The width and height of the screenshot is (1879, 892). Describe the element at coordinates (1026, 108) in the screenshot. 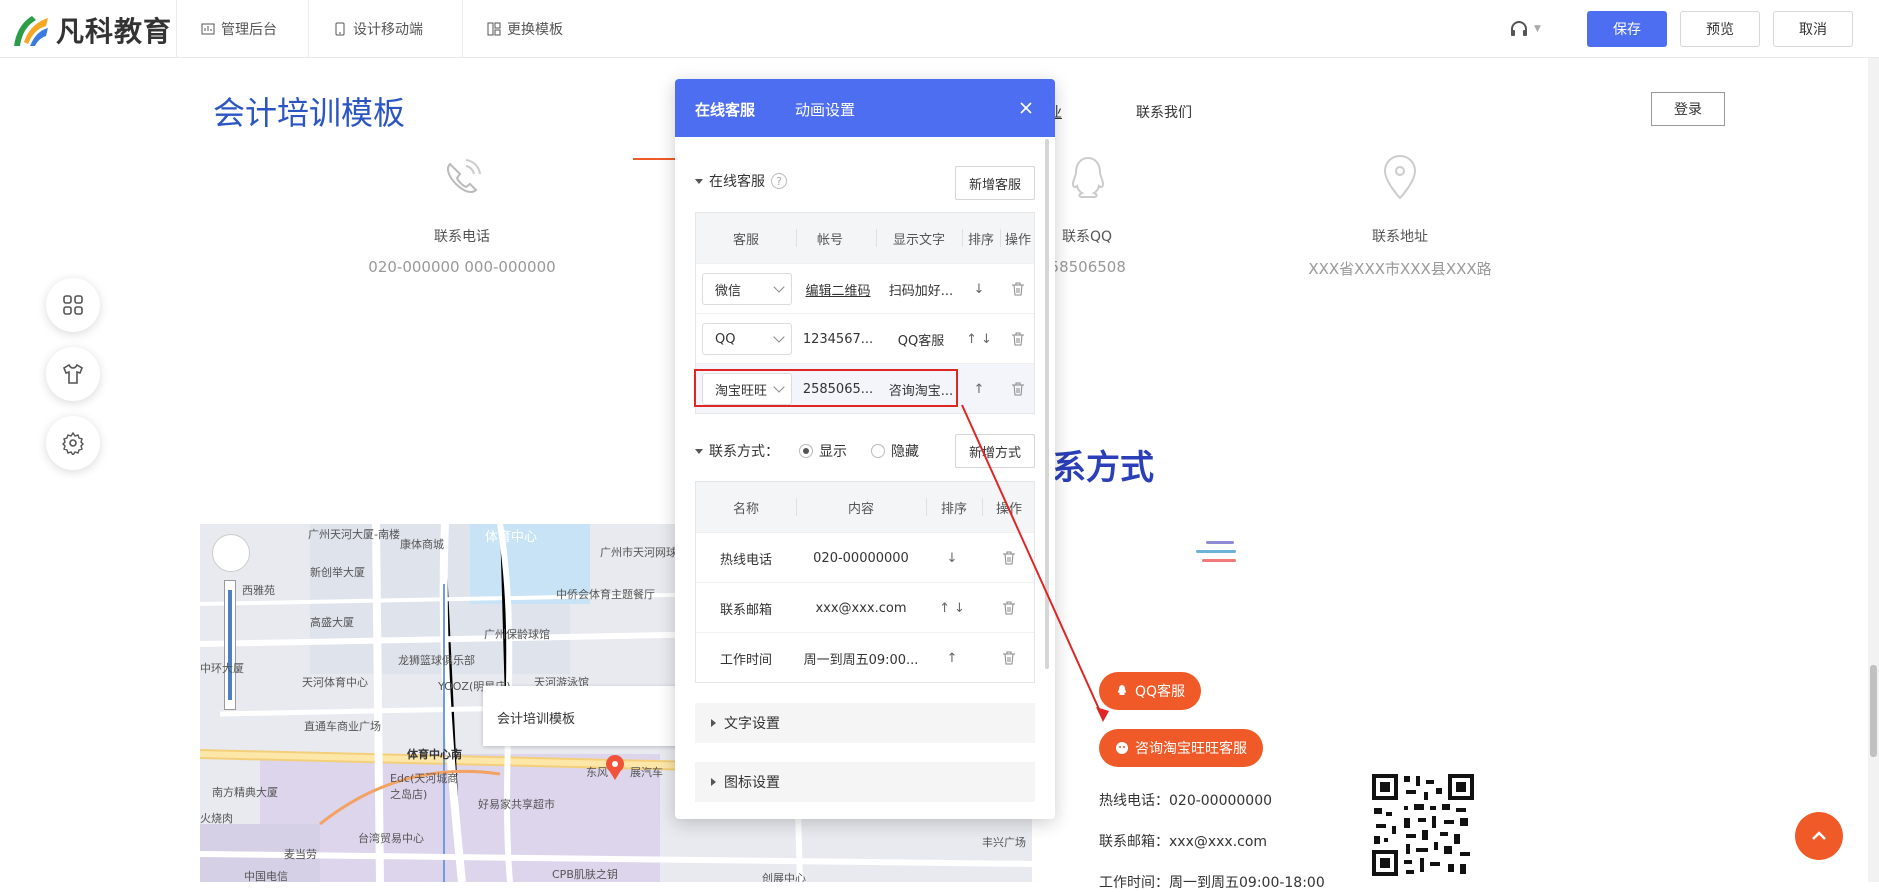

I see `close-icon` at that location.